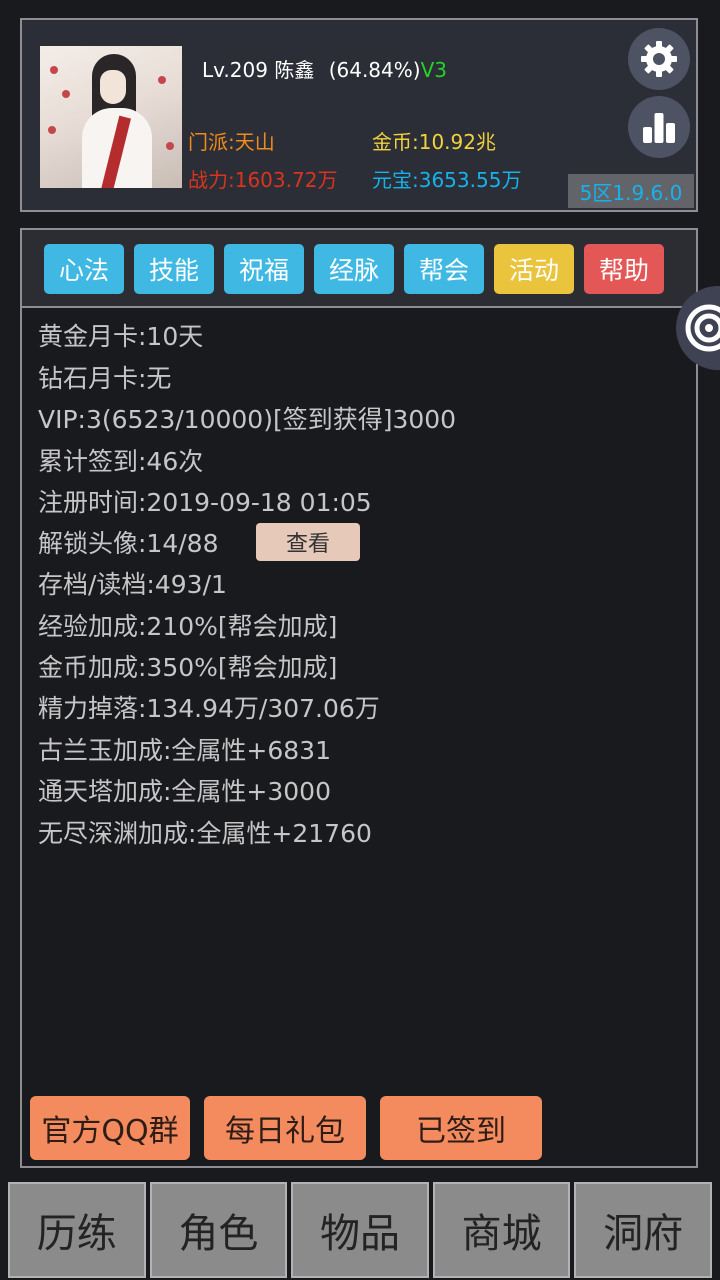 The height and width of the screenshot is (1280, 720). What do you see at coordinates (294, 70) in the screenshot?
I see `player-name: 陈鑫` at bounding box center [294, 70].